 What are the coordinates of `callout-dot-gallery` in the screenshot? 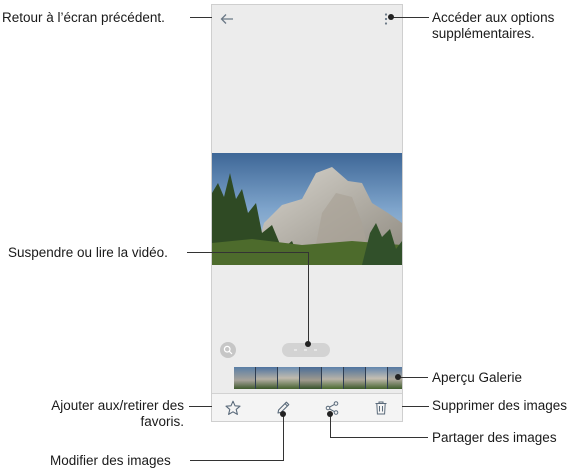 It's located at (398, 377).